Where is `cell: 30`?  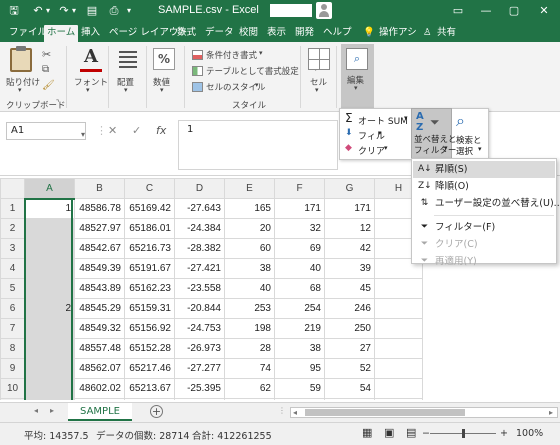
cell: 30 is located at coordinates (249, 399).